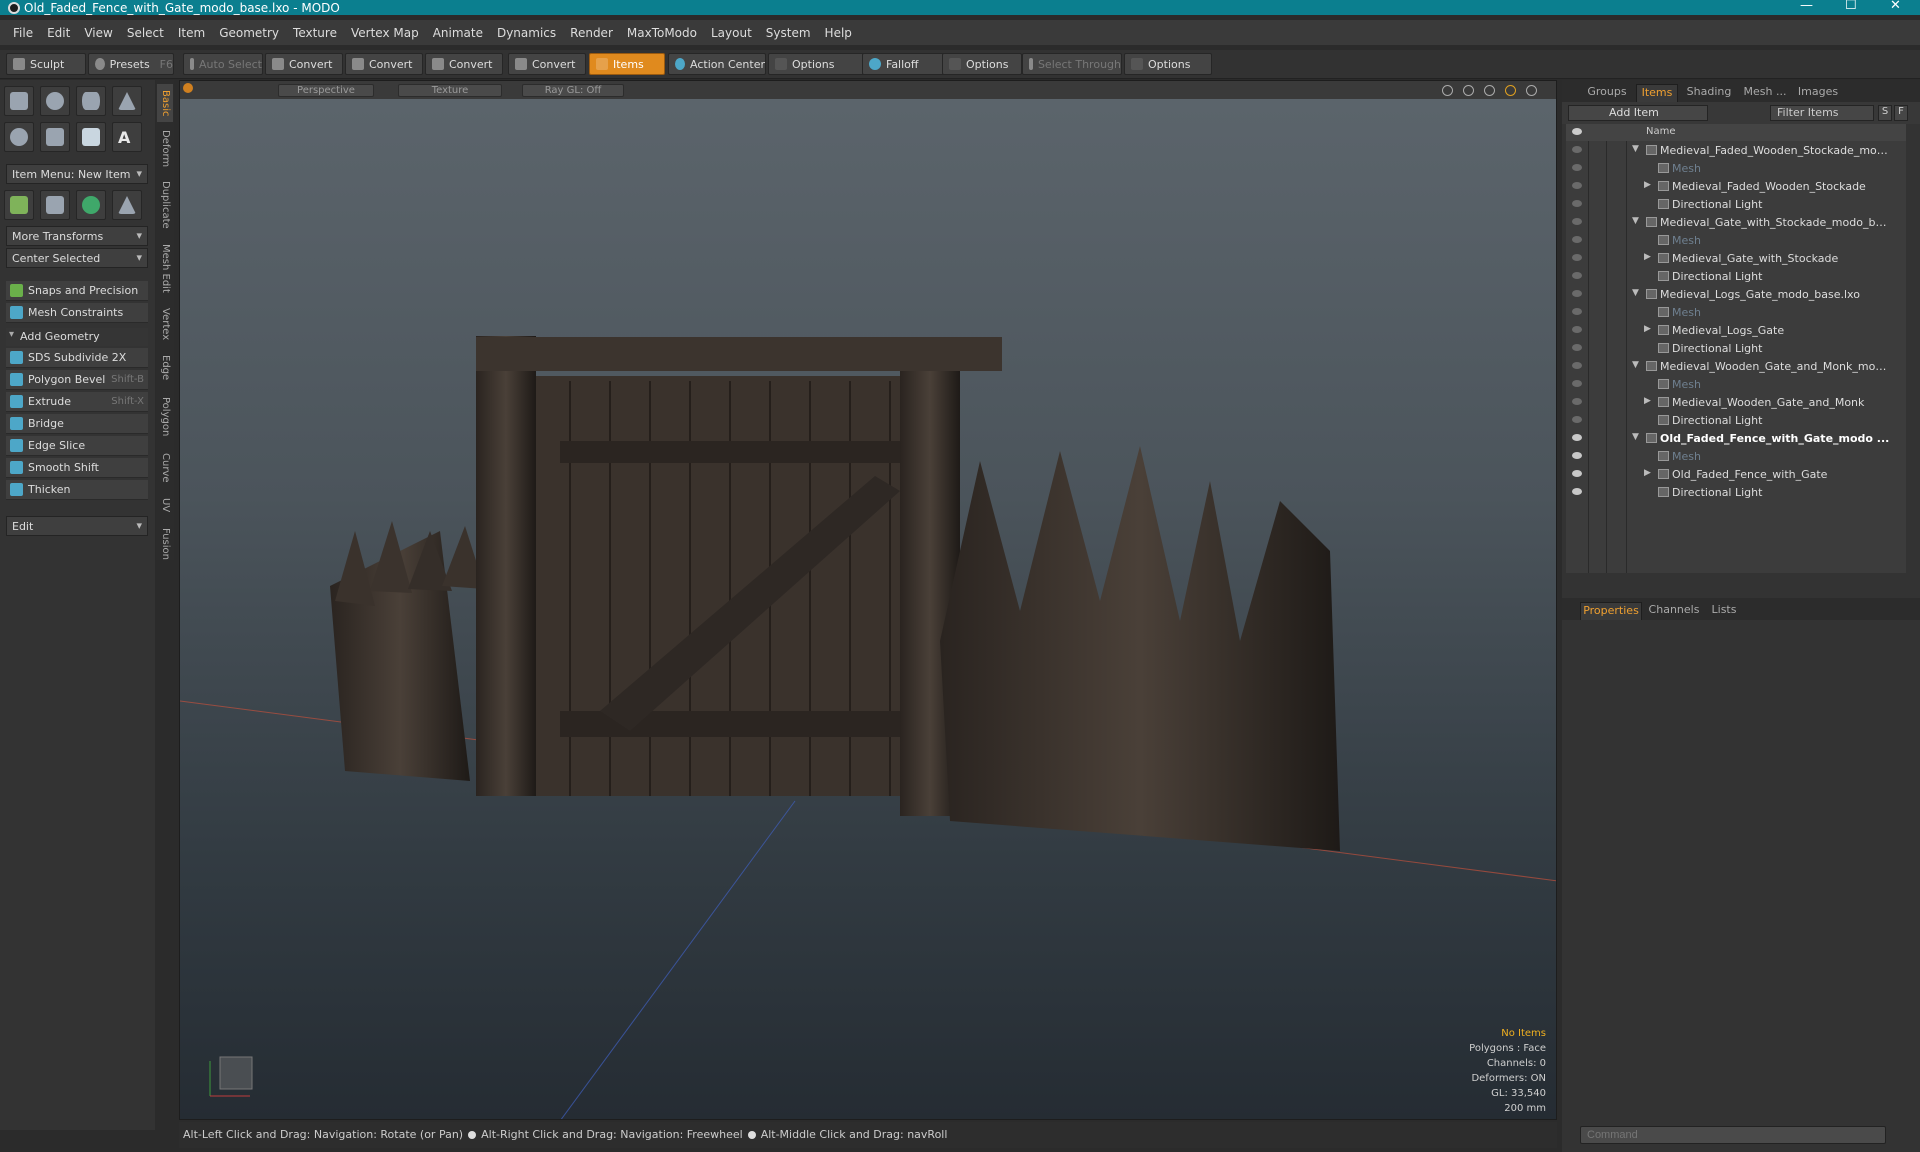 The image size is (1920, 1152). I want to click on menu-view: View, so click(98, 33).